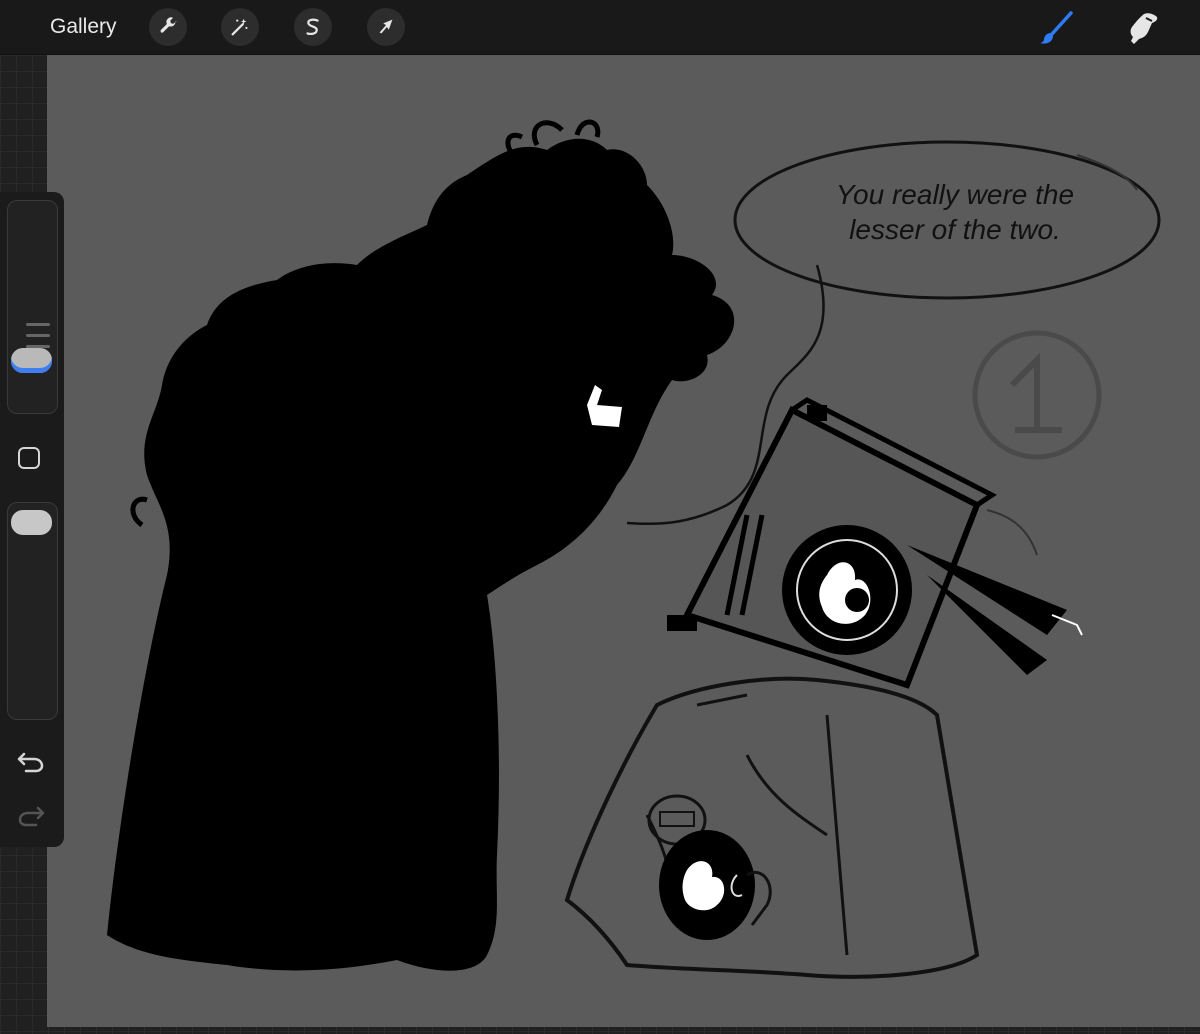  I want to click on transform-button, so click(386, 27).